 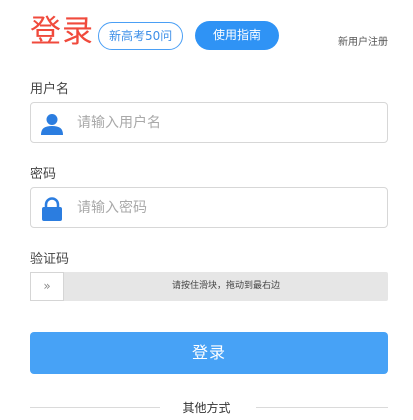 I want to click on lock-icon, so click(x=52, y=209).